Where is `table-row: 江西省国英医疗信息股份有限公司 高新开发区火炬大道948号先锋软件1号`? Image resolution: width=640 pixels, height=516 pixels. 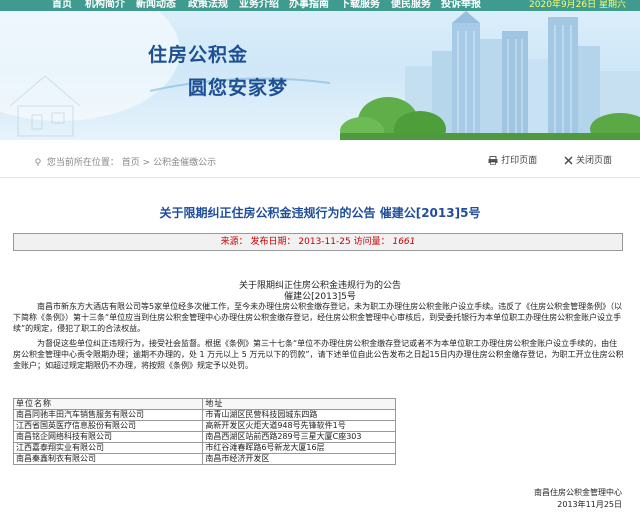 table-row: 江西省国英医疗信息股份有限公司 高新开发区火炬大道948号先锋软件1号 is located at coordinates (204, 426).